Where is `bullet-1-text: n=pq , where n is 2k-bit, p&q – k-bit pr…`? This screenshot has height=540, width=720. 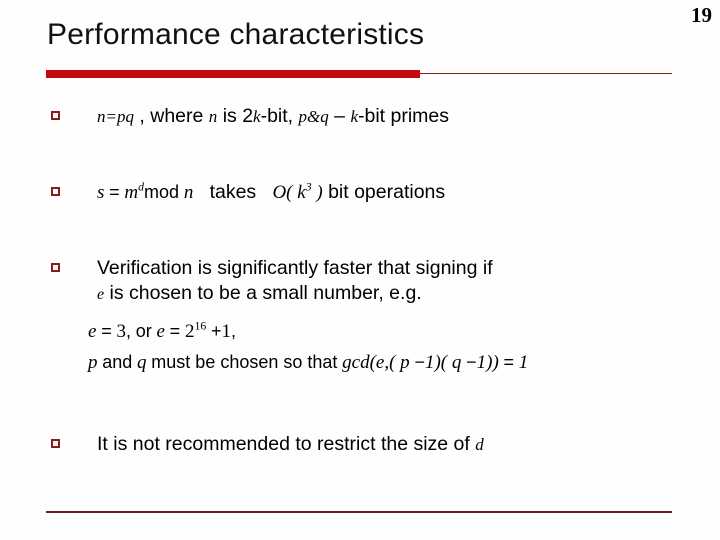 bullet-1-text: n=pq , where n is 2k-bit, p&q – k-bit pr… is located at coordinates (273, 116).